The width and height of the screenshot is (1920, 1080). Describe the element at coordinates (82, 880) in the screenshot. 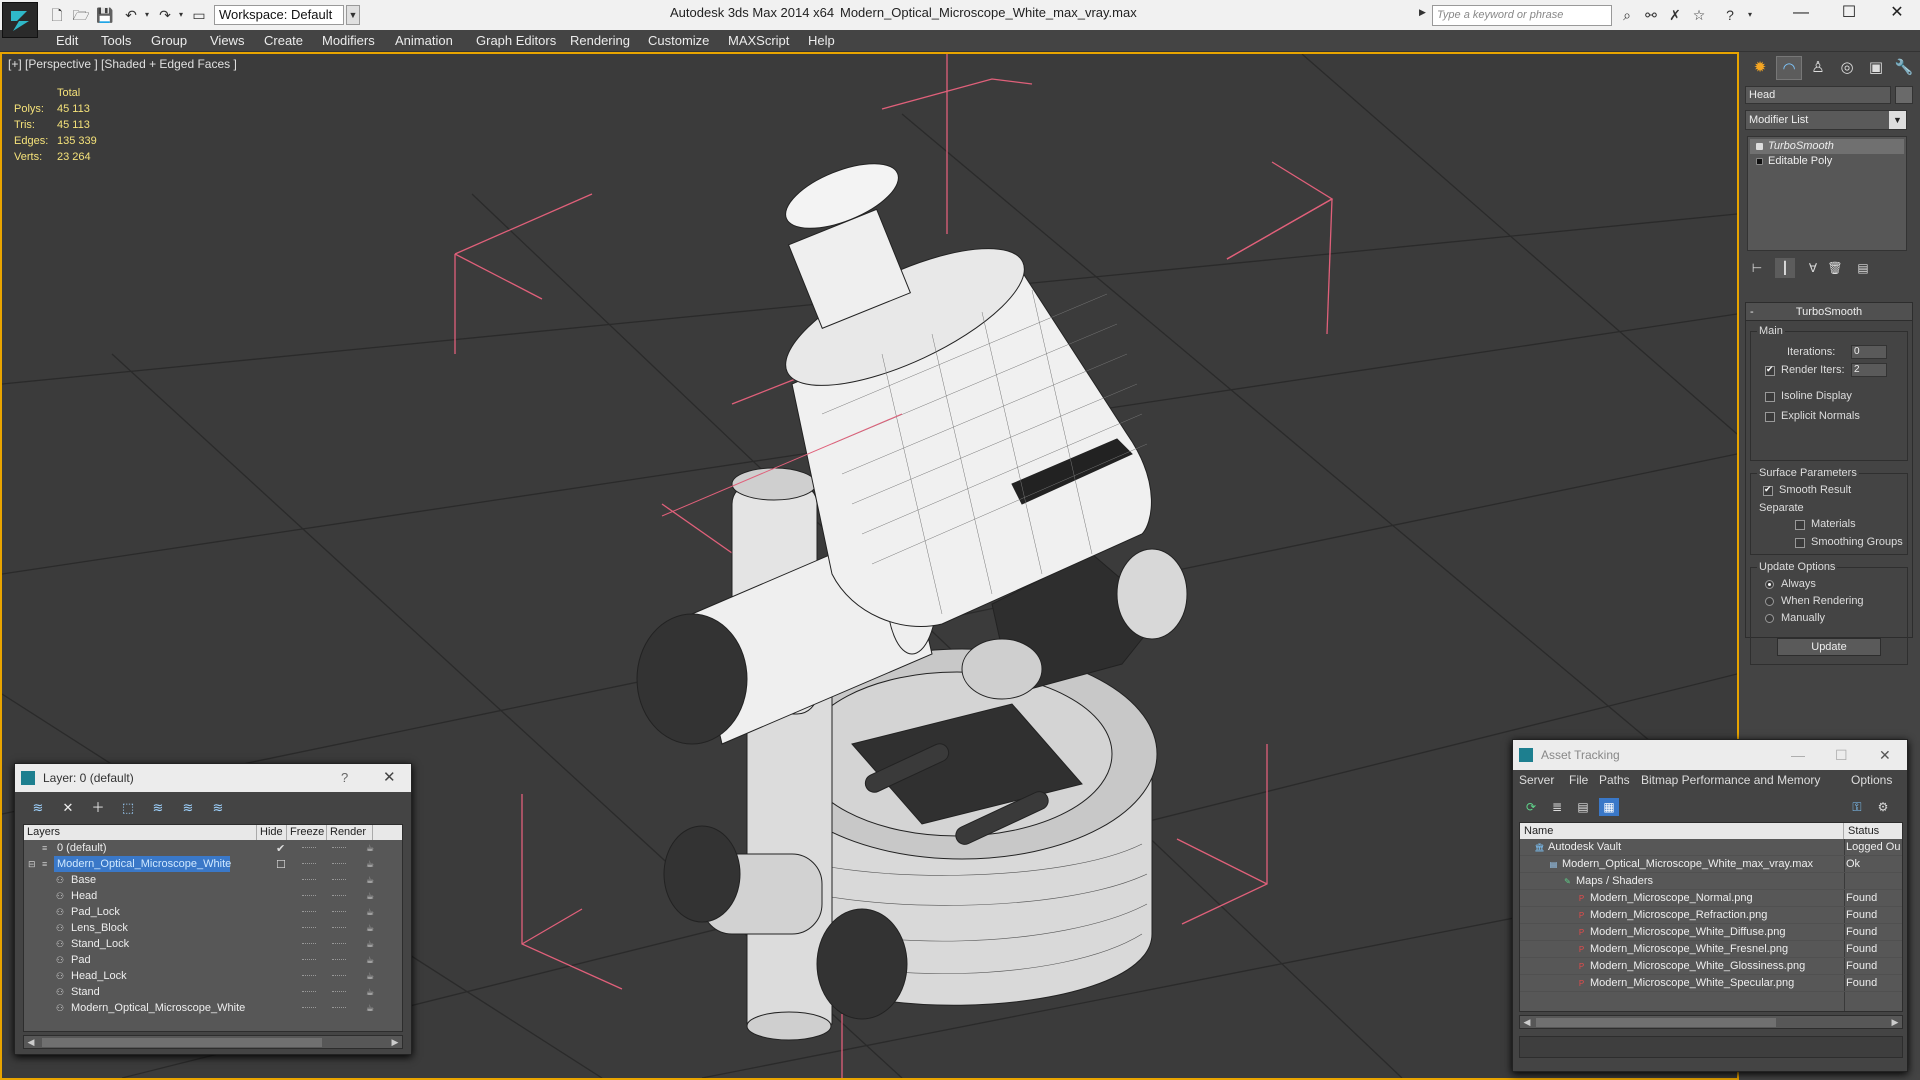

I see `layer-name: Base` at that location.